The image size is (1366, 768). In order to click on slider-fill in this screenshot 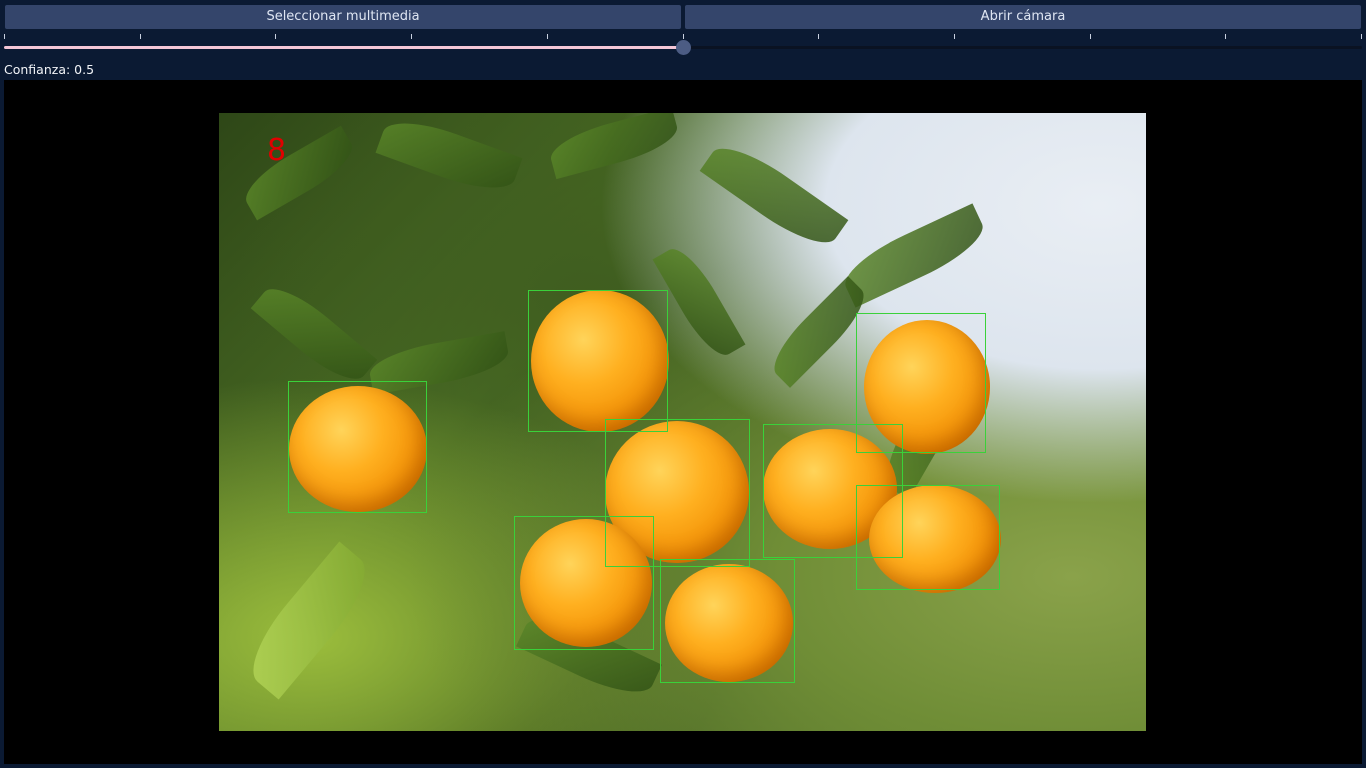, I will do `click(343, 47)`.